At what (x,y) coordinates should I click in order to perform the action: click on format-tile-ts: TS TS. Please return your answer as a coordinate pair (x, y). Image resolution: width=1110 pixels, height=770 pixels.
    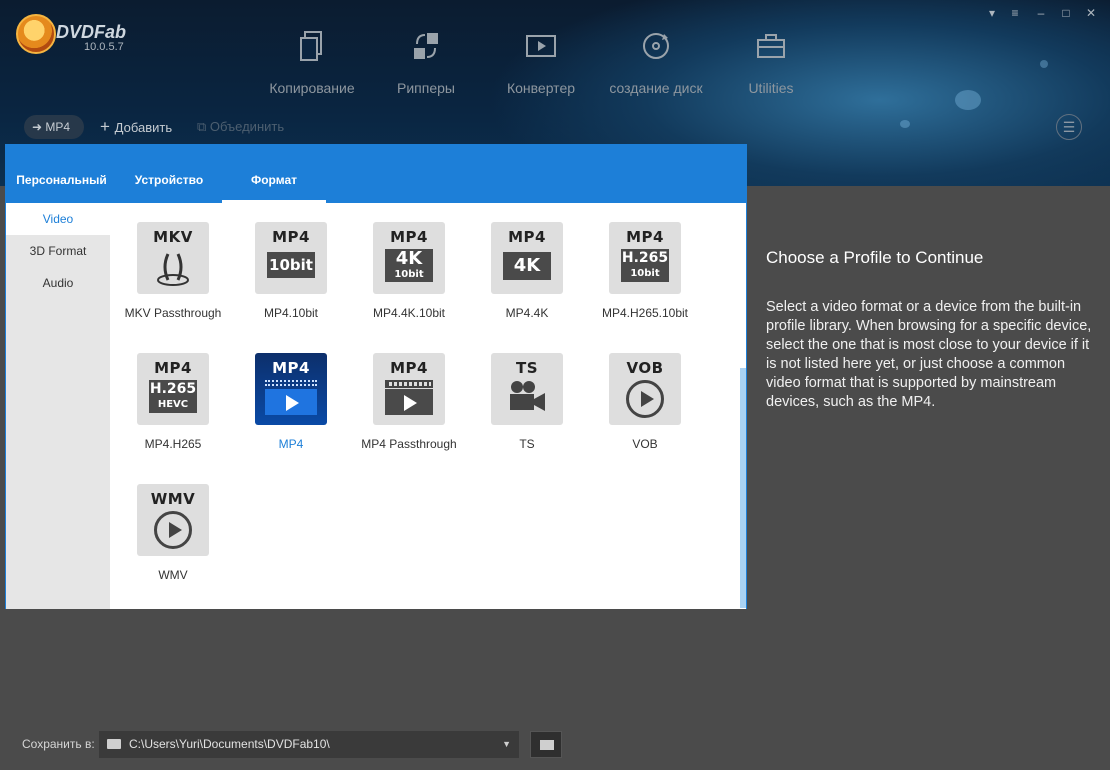
    Looking at the image, I should click on (527, 413).